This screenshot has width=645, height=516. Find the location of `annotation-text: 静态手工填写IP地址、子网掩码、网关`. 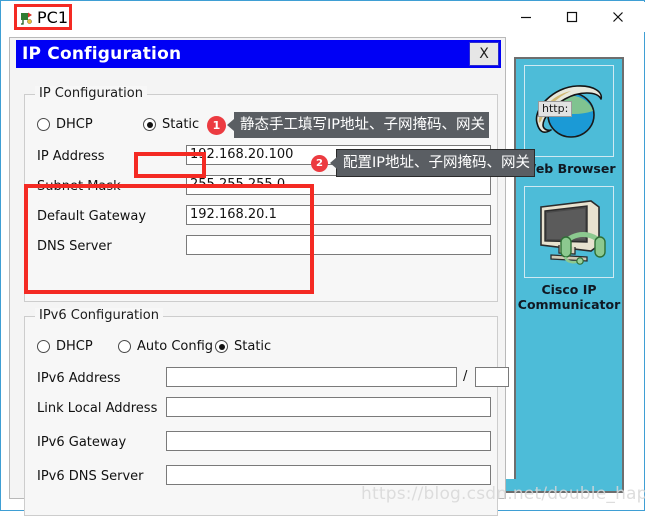

annotation-text: 静态手工填写IP地址、子网掩码、网关 is located at coordinates (358, 125).